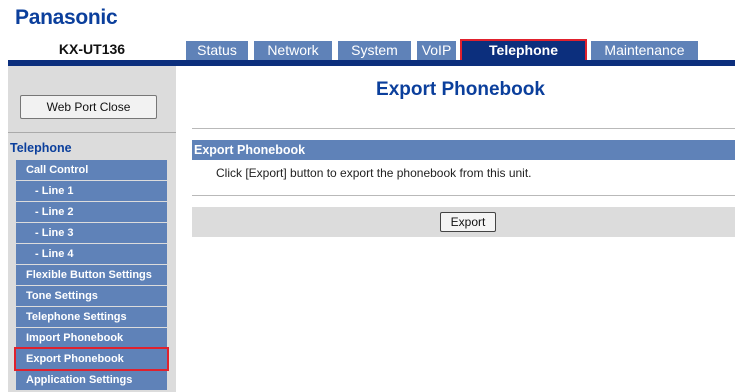 This screenshot has width=750, height=392. Describe the element at coordinates (91, 170) in the screenshot. I see `sidebar-item-call-control: Call Control` at that location.